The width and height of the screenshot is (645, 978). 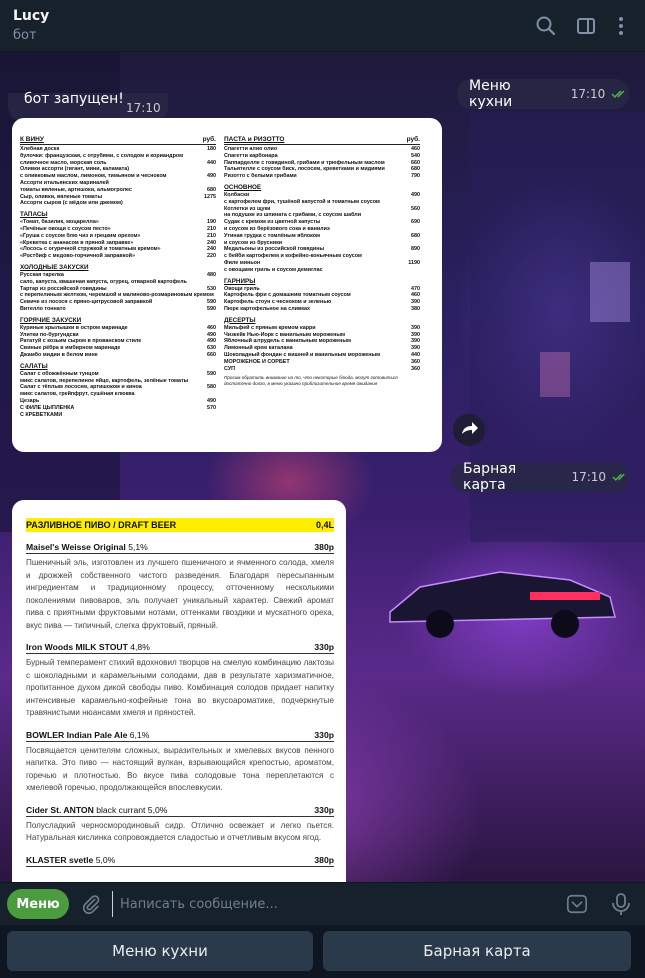 What do you see at coordinates (258, 348) in the screenshot?
I see `menu-item-name: Лимонный крем каталана` at bounding box center [258, 348].